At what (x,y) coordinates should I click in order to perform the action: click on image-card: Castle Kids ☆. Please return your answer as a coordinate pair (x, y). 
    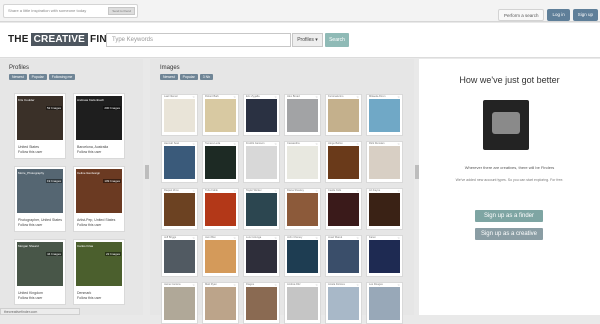
    Looking at the image, I should click on (343, 209).